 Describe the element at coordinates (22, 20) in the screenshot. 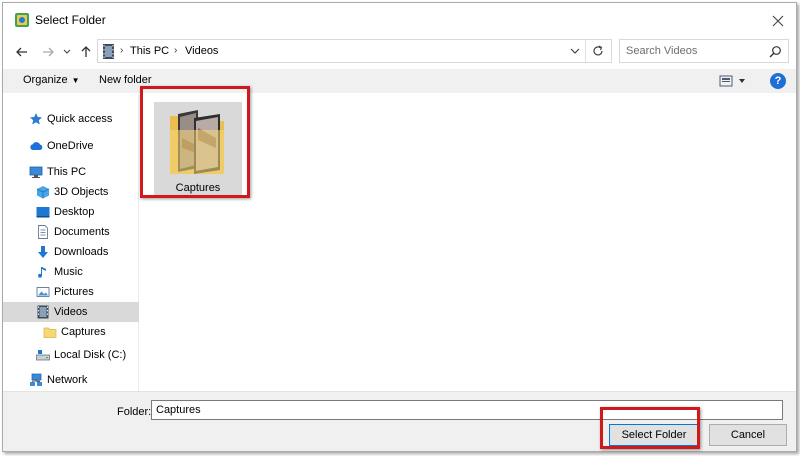

I see `app-icon` at that location.